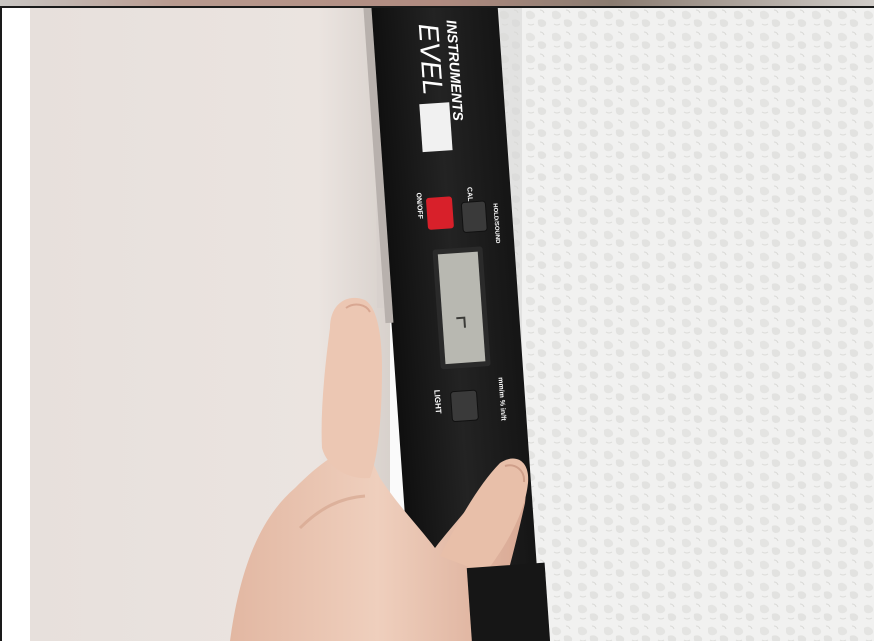  What do you see at coordinates (16, 324) in the screenshot?
I see `left-margin` at bounding box center [16, 324].